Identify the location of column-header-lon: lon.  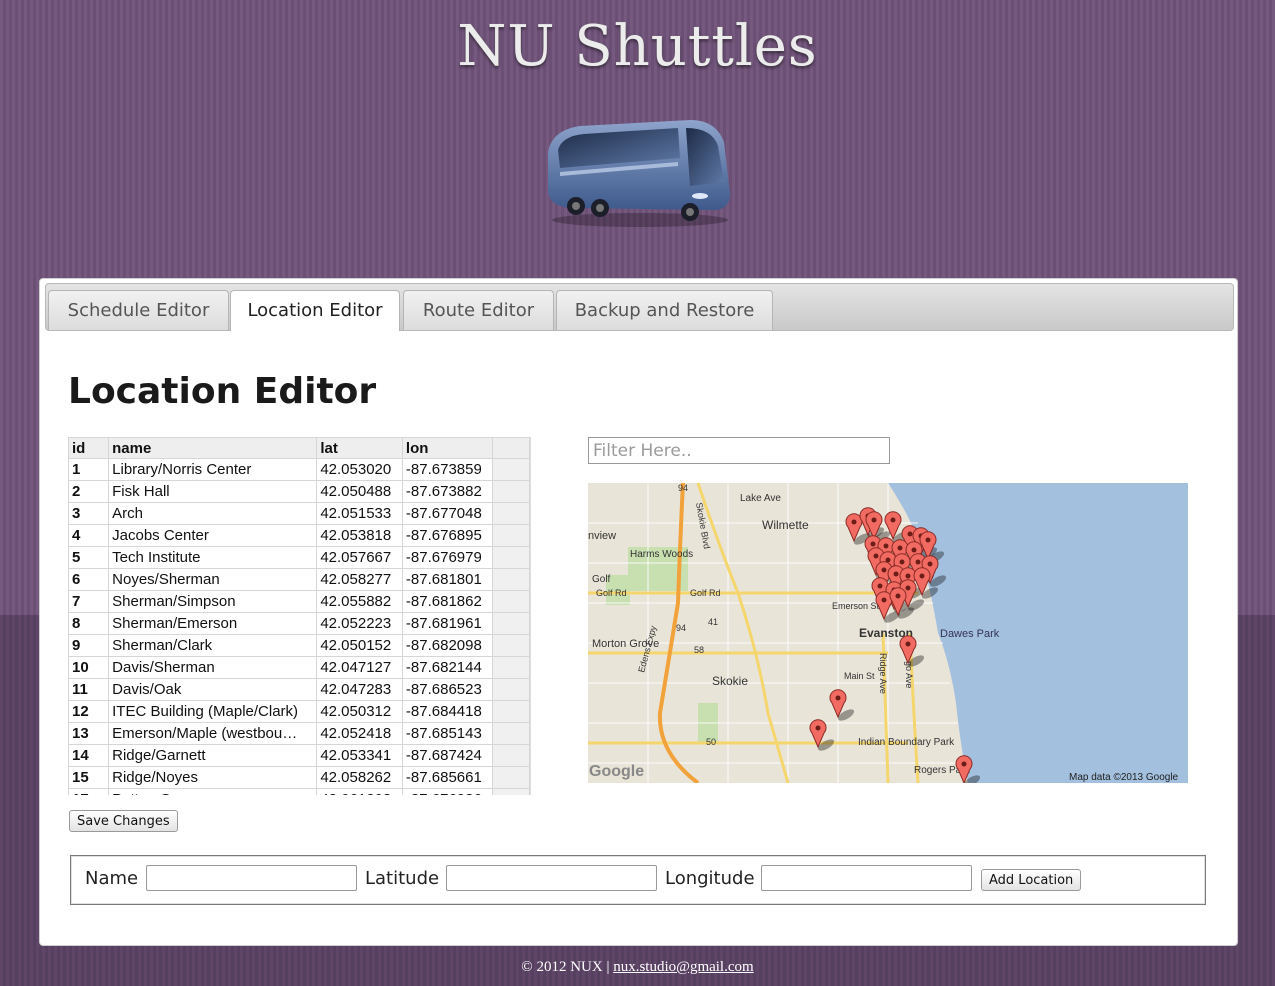
(447, 448).